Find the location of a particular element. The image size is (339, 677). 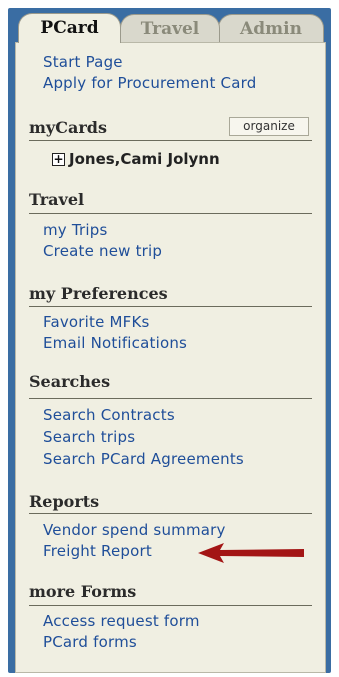

expand-icon: + is located at coordinates (58, 159).